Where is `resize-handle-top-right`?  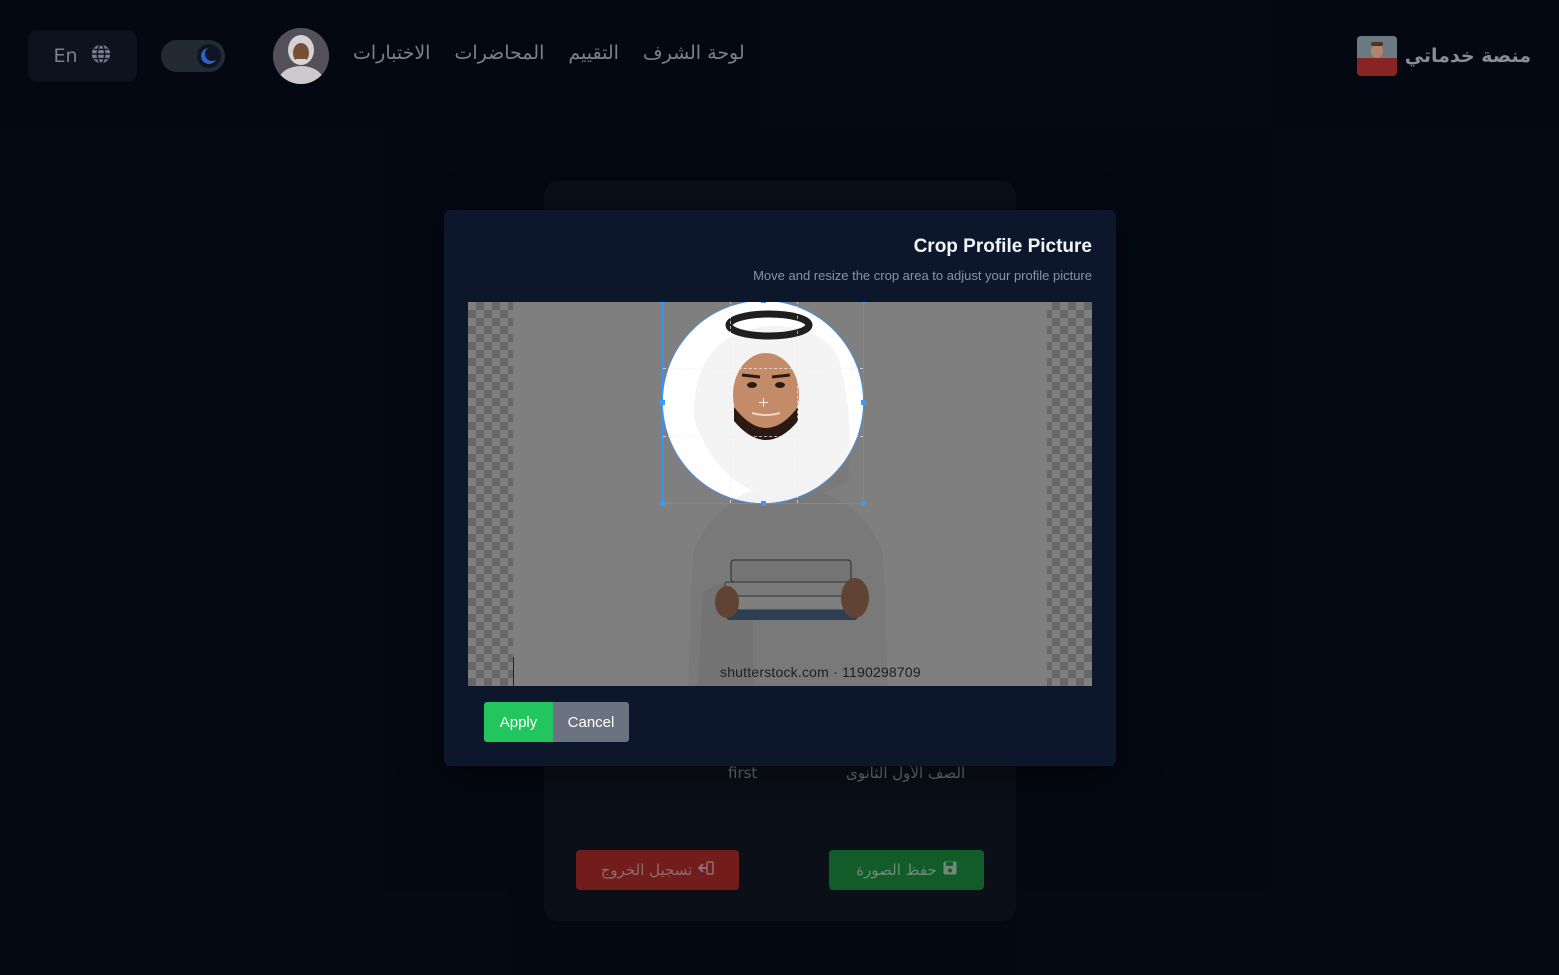 resize-handle-top-right is located at coordinates (863, 302).